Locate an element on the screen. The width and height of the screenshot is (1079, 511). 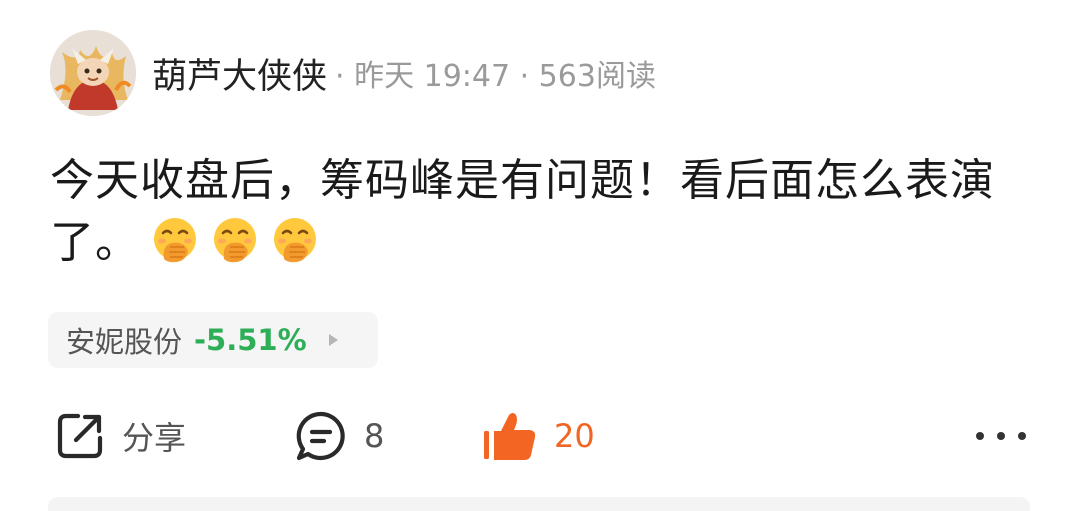
comment-button: 8 is located at coordinates (339, 436).